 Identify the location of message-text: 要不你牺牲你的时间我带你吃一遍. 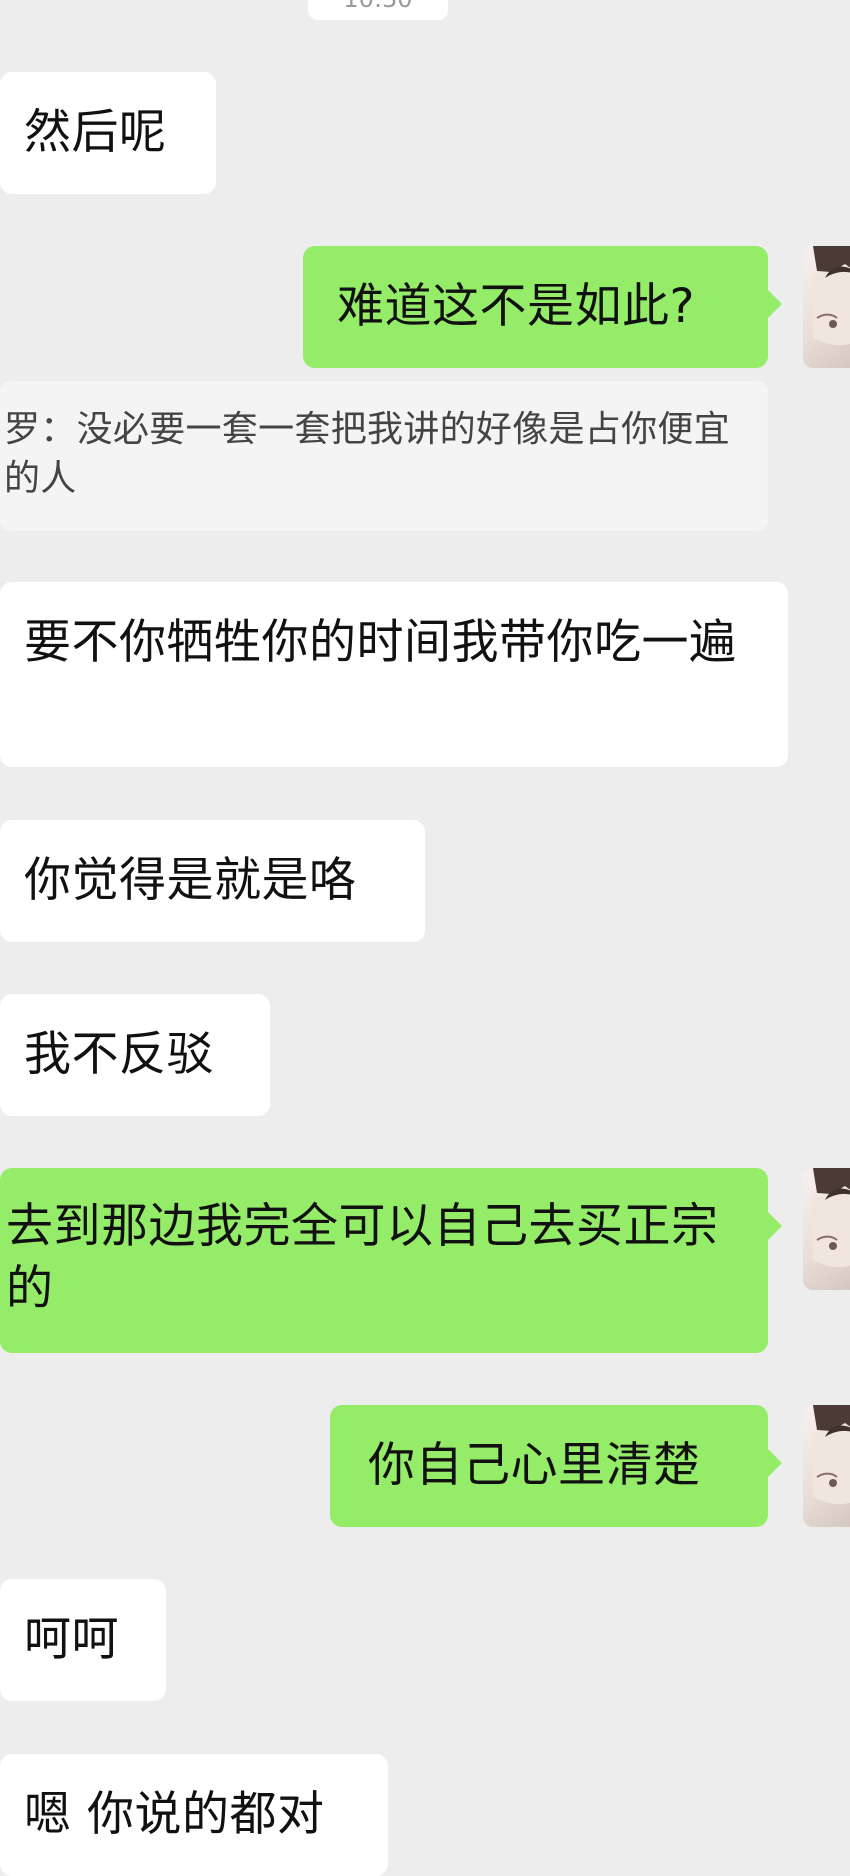
(380, 642).